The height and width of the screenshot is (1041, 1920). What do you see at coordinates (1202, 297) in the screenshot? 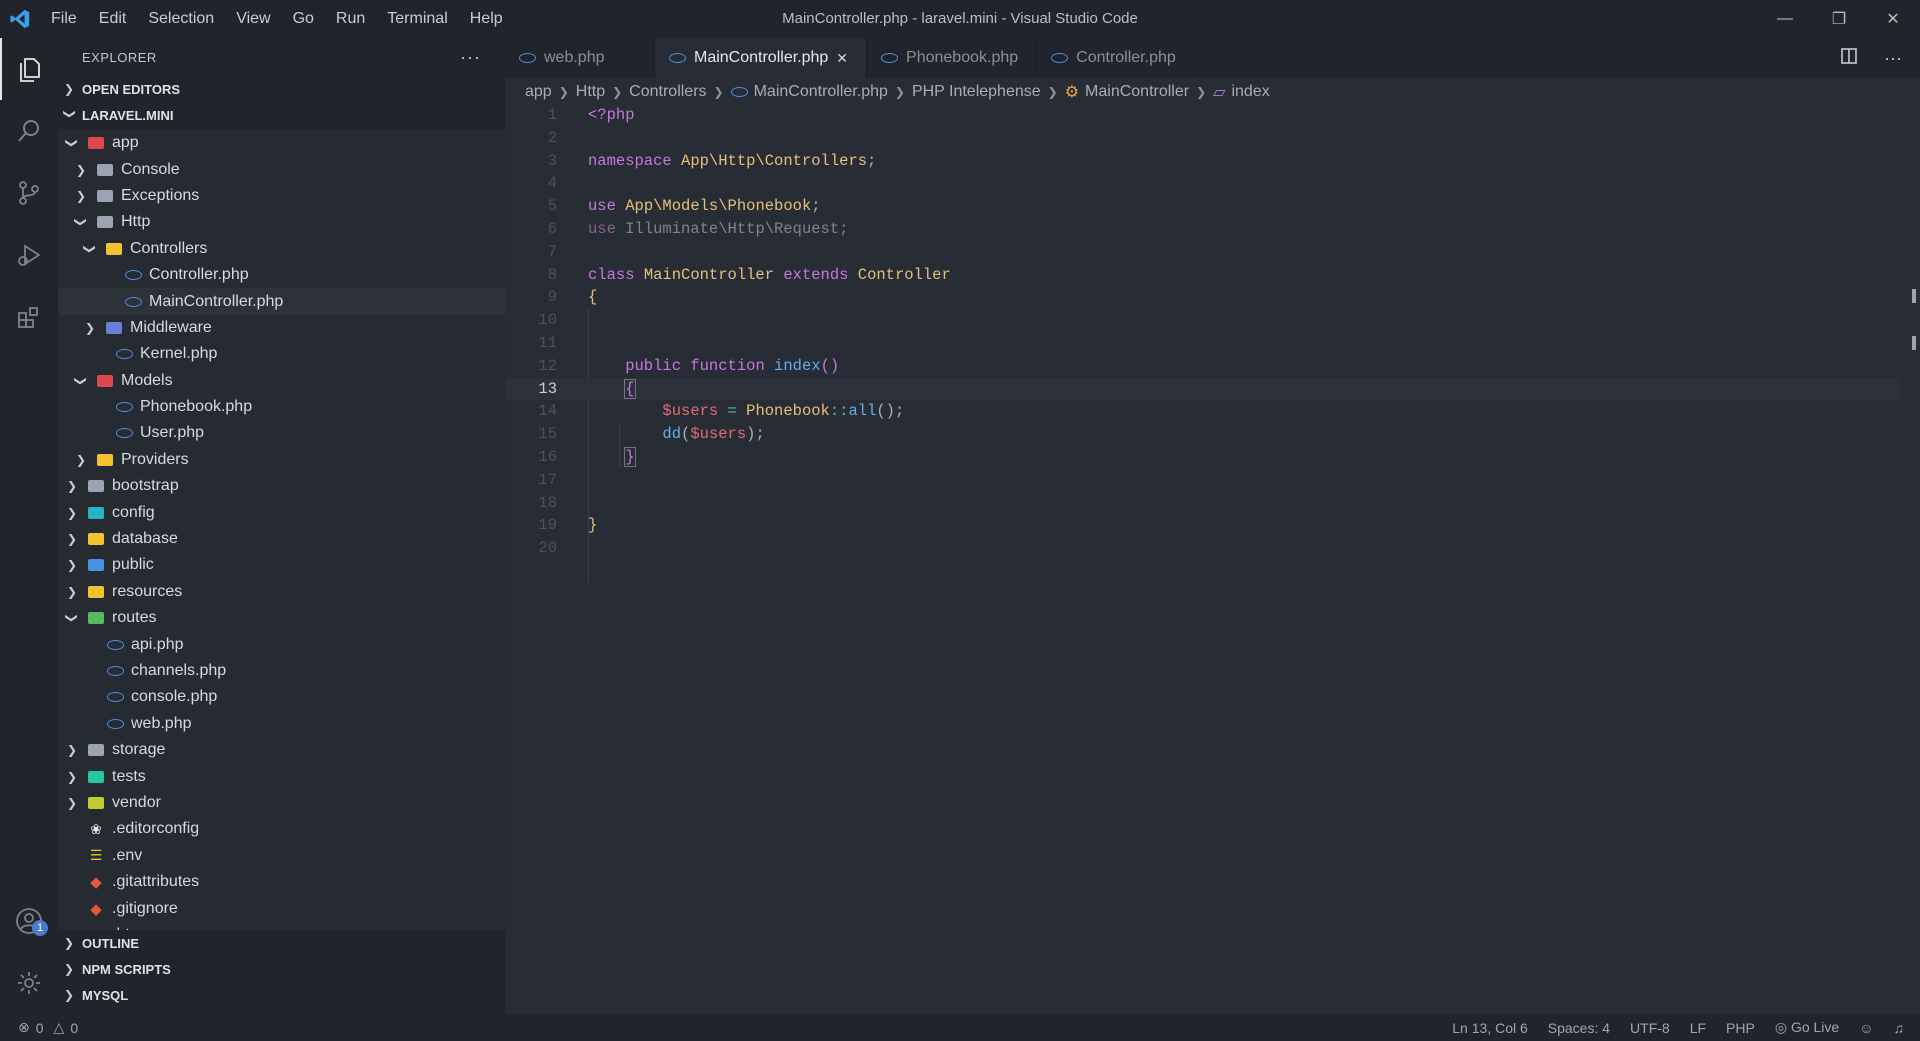
I see `code-line: 9{` at bounding box center [1202, 297].